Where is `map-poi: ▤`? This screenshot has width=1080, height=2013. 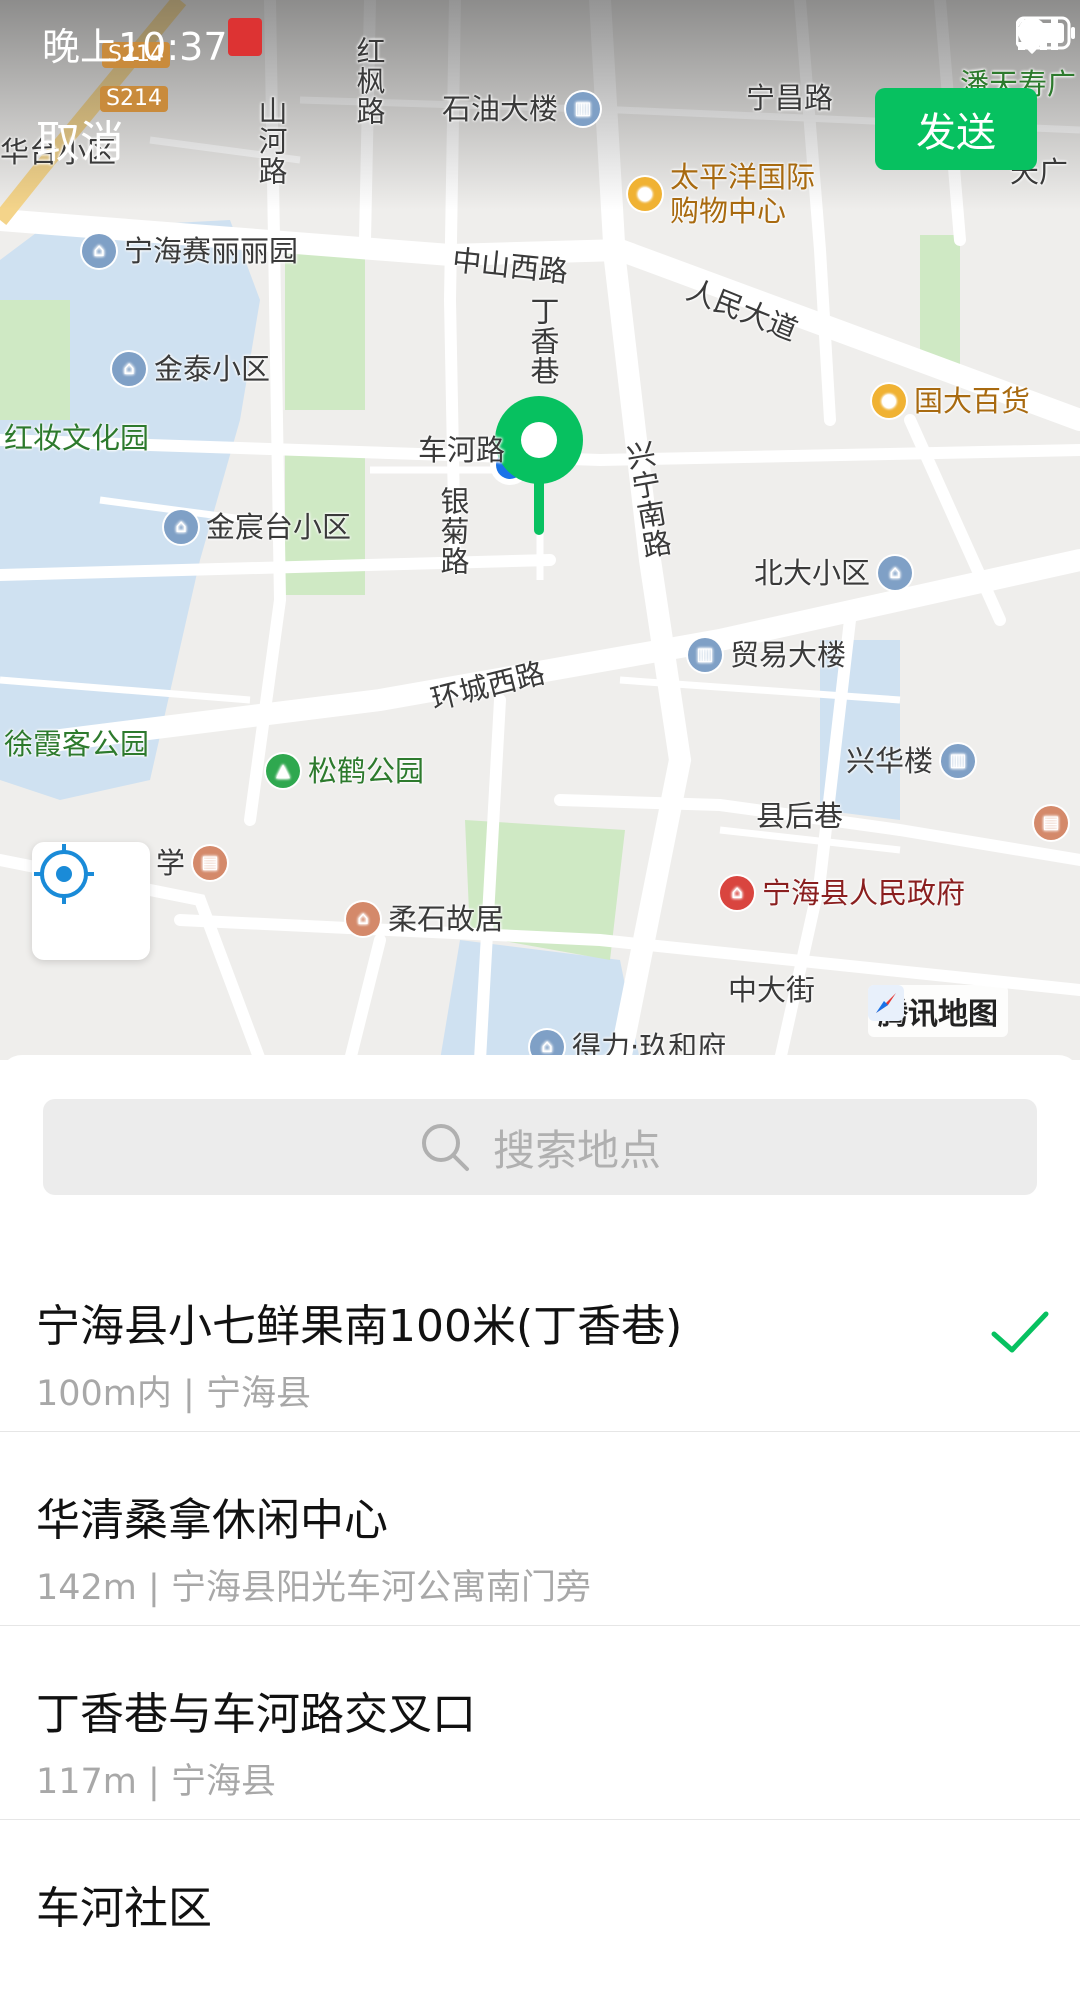 map-poi: ▤ is located at coordinates (1051, 823).